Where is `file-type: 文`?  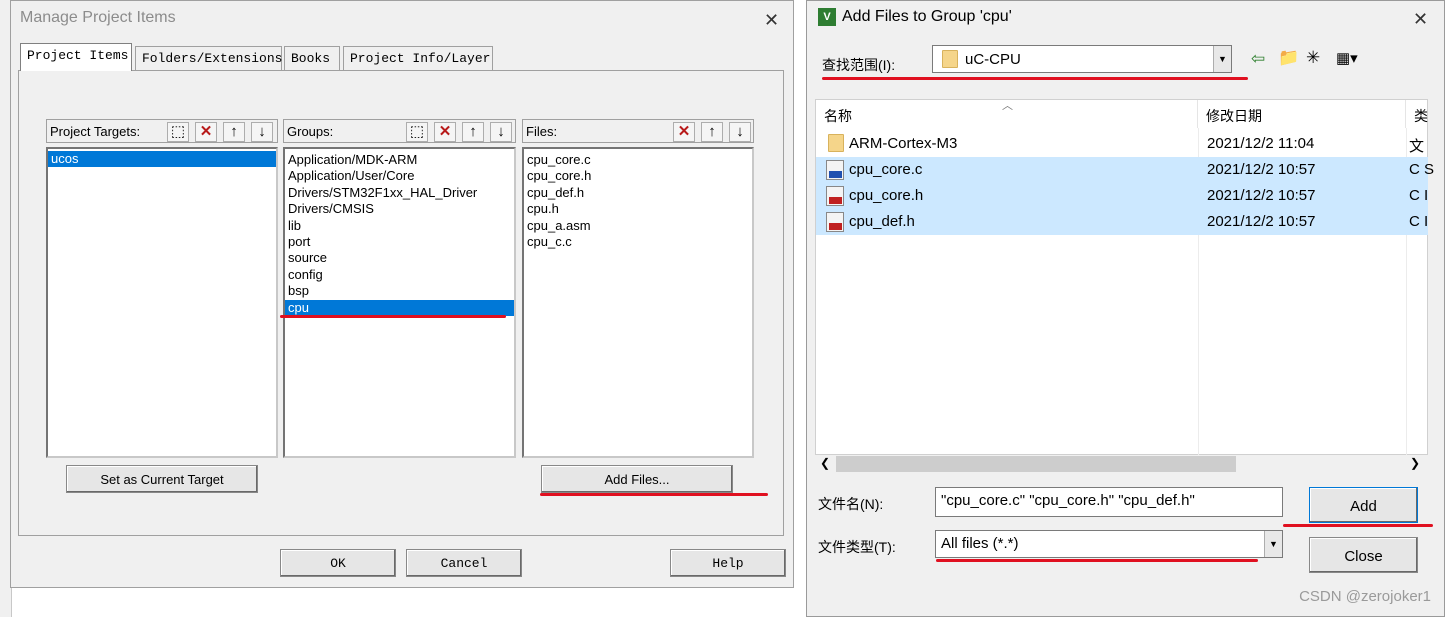 file-type: 文 is located at coordinates (1417, 146).